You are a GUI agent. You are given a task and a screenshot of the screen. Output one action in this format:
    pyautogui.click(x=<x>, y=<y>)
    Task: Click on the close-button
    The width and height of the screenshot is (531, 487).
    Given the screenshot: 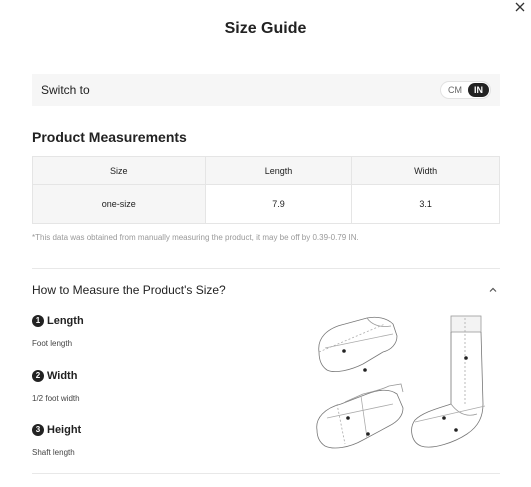 What is the action you would take?
    pyautogui.click(x=521, y=8)
    